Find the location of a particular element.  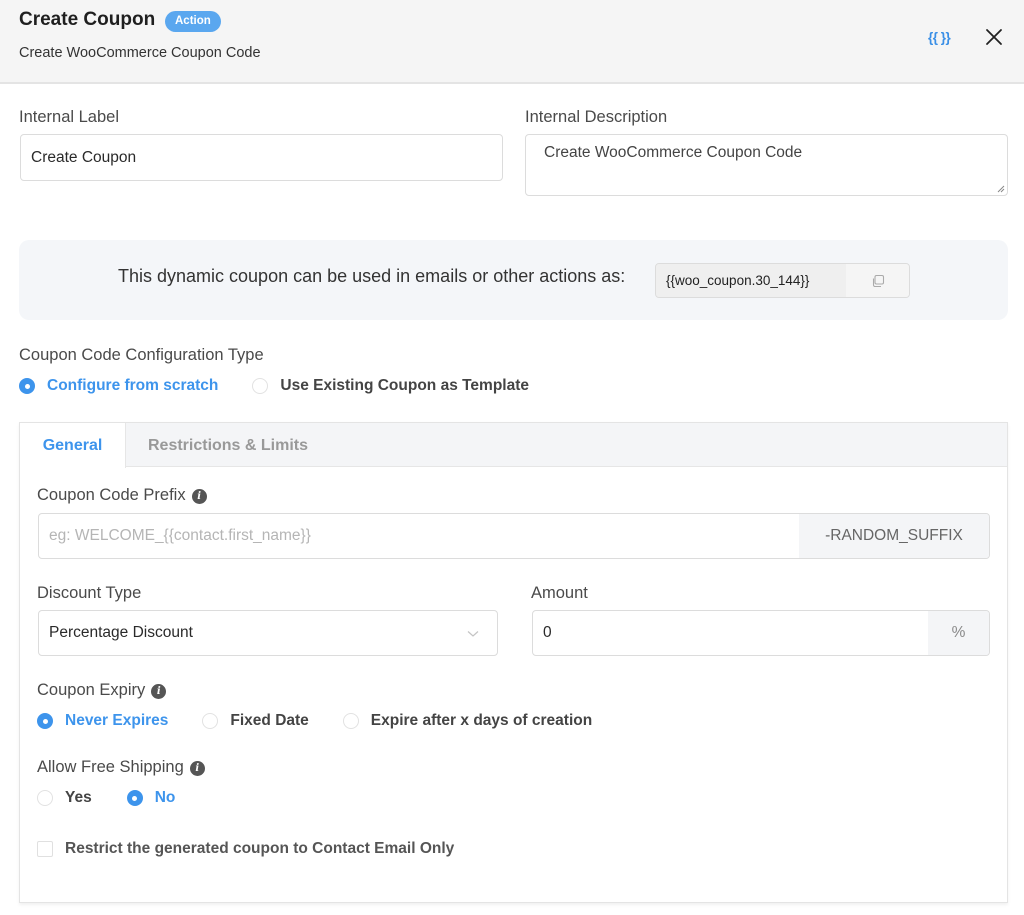

coupon-expiry-label: Coupon Expiry i is located at coordinates (102, 690).